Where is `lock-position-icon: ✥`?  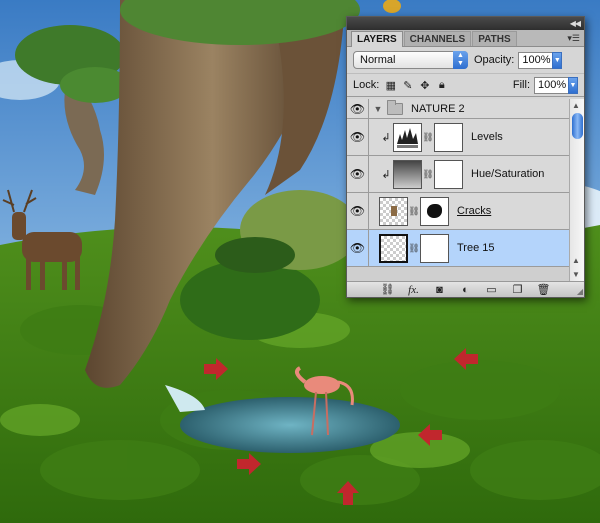
lock-position-icon: ✥ is located at coordinates (424, 85).